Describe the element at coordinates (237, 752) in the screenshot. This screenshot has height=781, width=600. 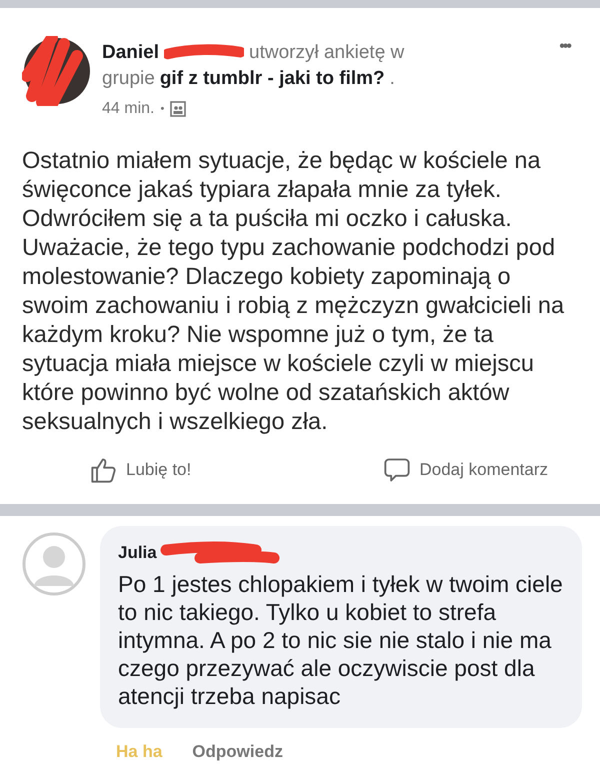
I see `reply-button: Odpowiedz` at that location.